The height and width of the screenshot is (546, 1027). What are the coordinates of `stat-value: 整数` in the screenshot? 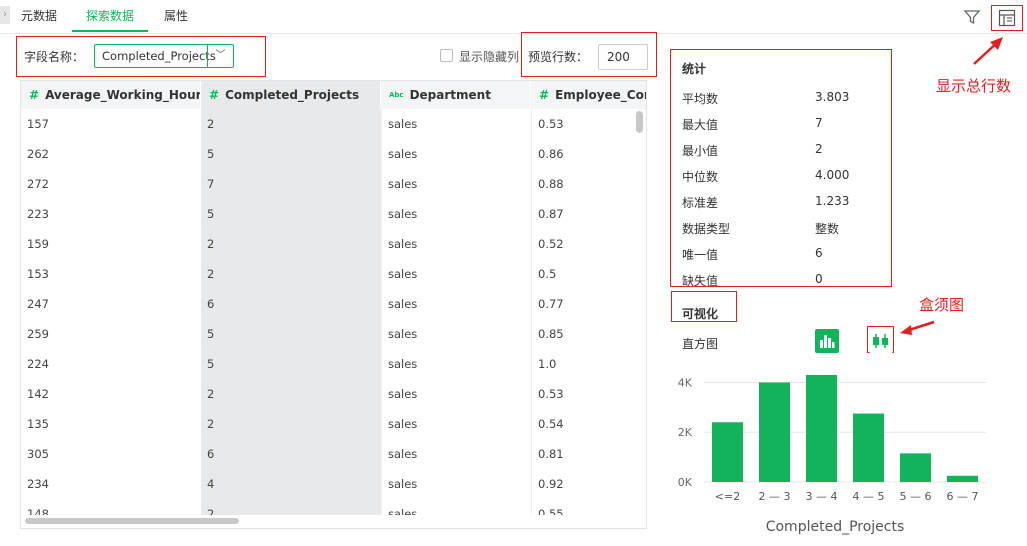 It's located at (827, 229).